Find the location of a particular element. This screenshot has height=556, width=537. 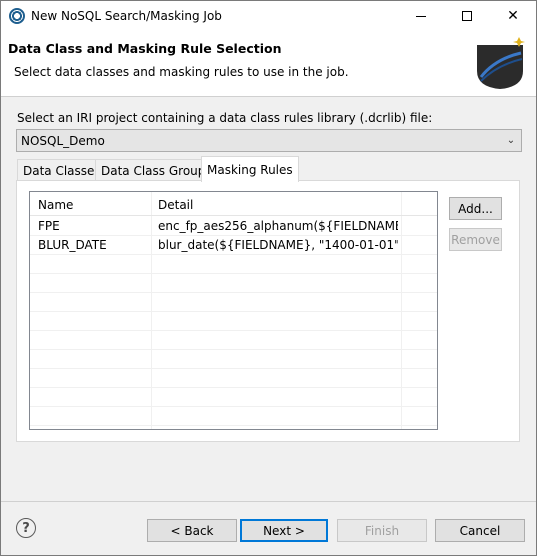

minimize-icon is located at coordinates (421, 16).